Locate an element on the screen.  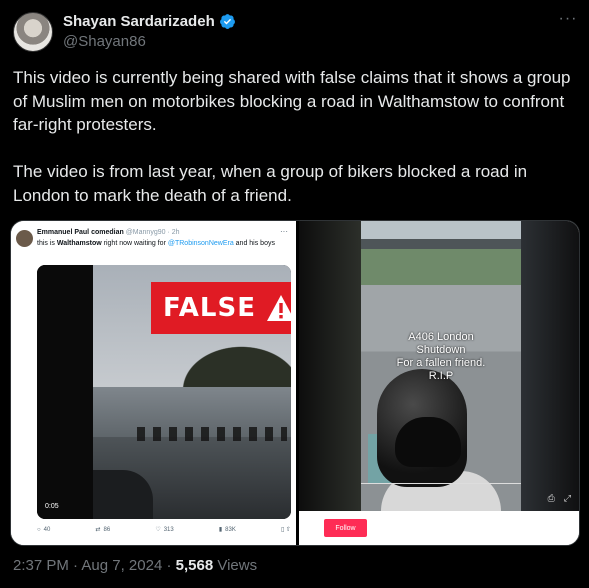
embedded-more-icon: ··· is located at coordinates (284, 231).